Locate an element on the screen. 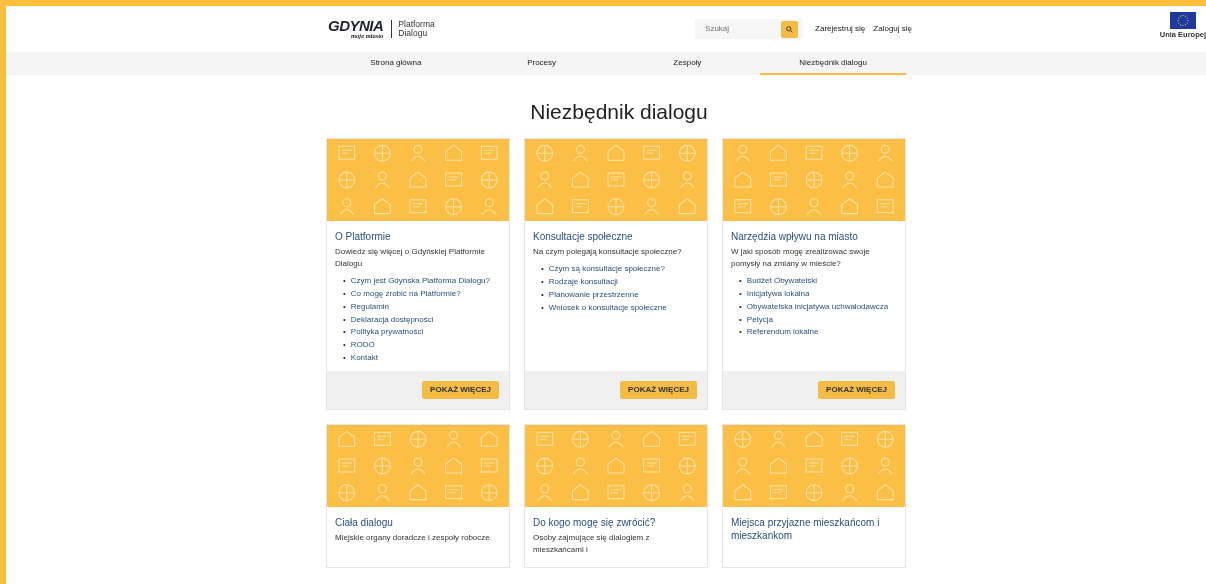 Image resolution: width=1206 pixels, height=584 pixels. nav-tab: Strona główna is located at coordinates (396, 63).